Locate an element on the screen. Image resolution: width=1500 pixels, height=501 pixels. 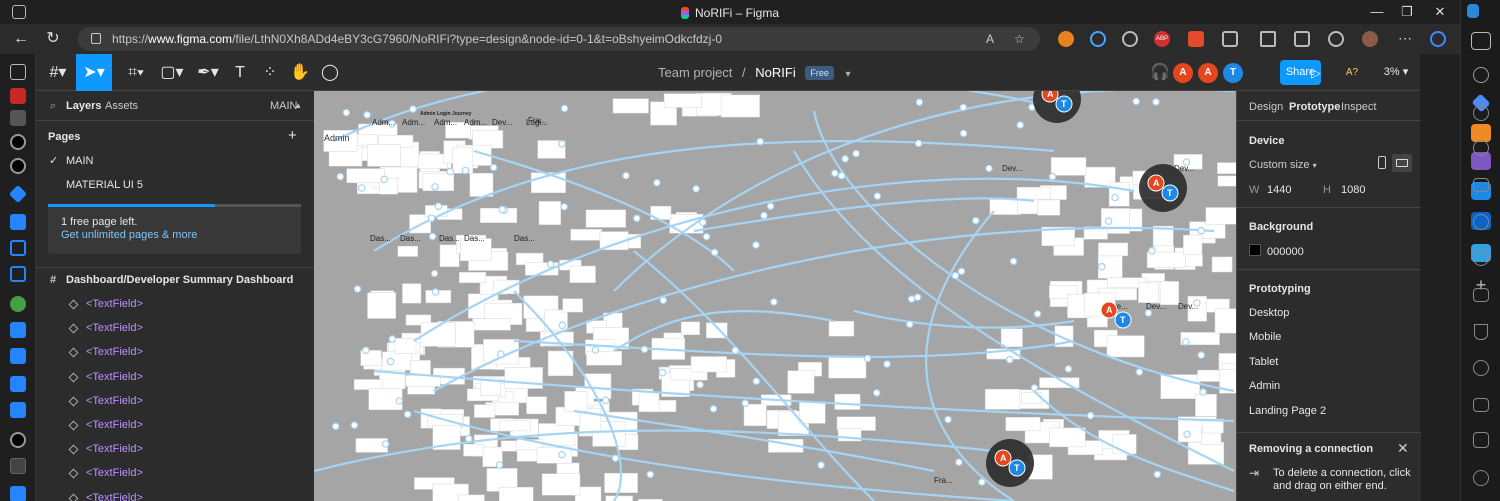
flow-label-admin: Admin is located at coordinates (337, 138).